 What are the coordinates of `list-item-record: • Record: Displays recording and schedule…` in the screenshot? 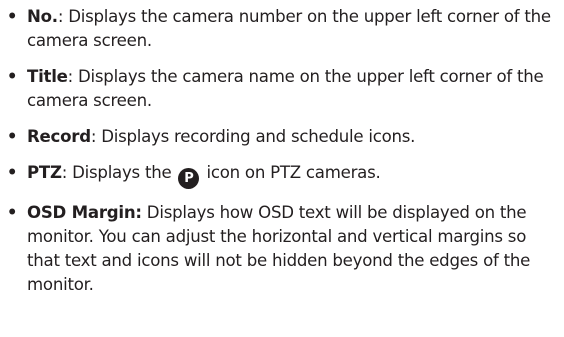 It's located at (284, 137).